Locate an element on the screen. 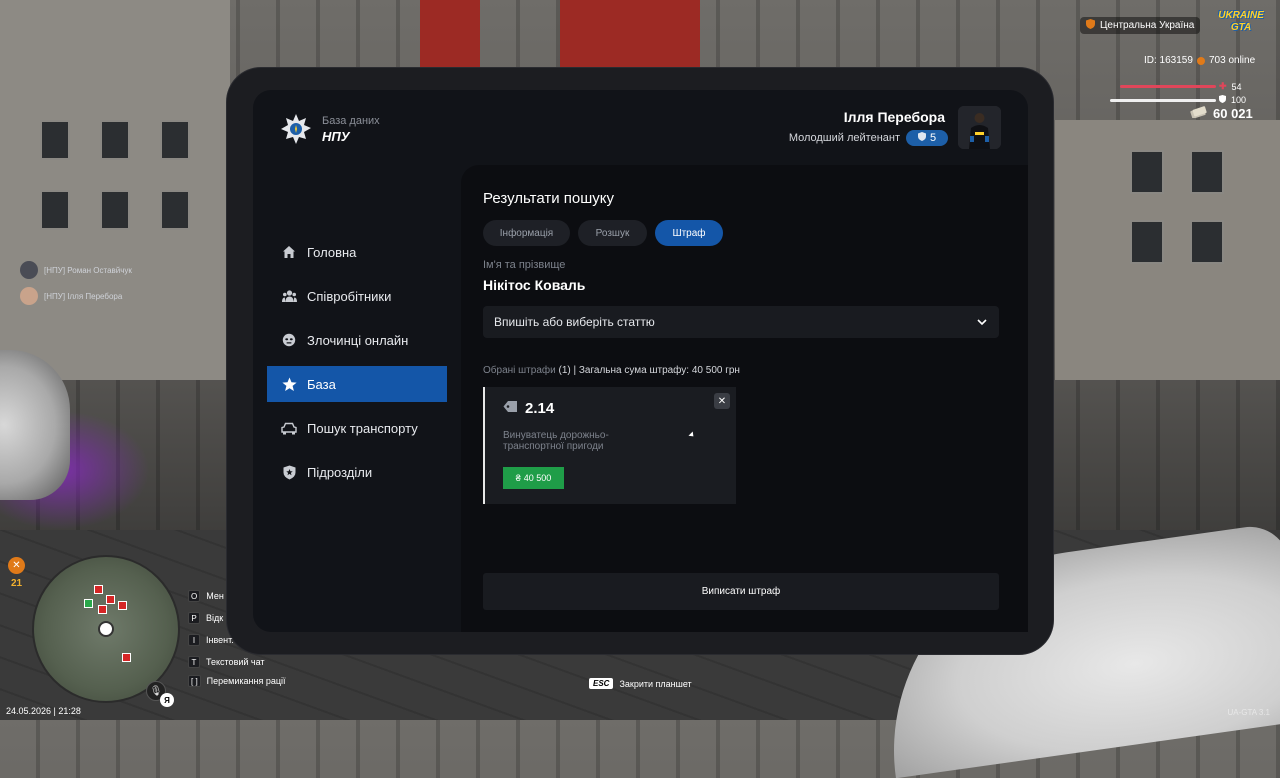  health-value: 54 is located at coordinates (1236, 86).